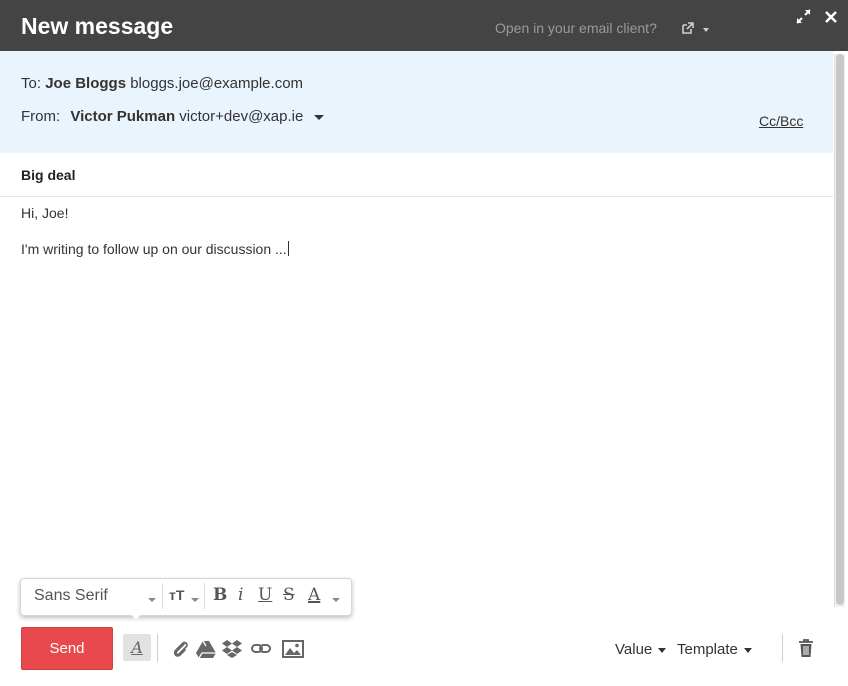 Image resolution: width=848 pixels, height=686 pixels. I want to click on italic-button: i, so click(240, 595).